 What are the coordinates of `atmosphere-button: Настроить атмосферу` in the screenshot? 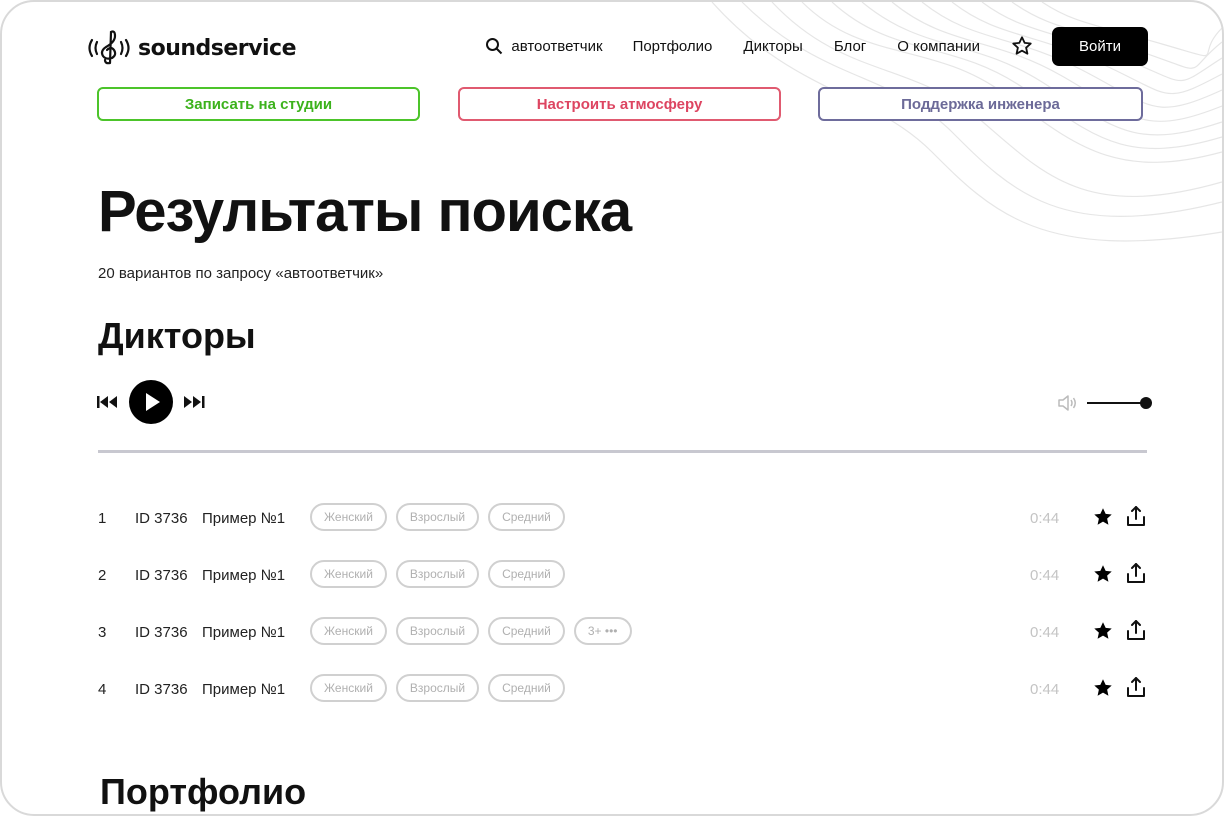 It's located at (619, 104).